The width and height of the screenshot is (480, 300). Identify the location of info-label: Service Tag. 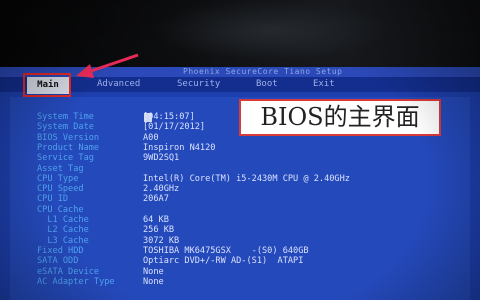
(65, 158).